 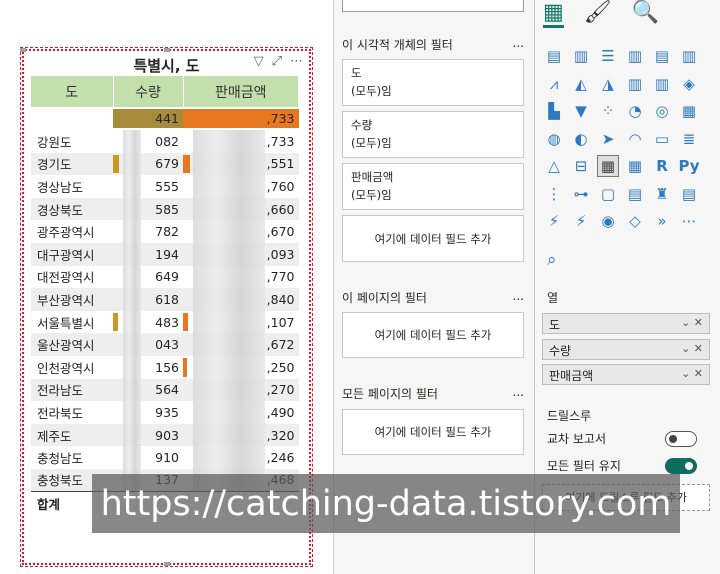 I want to click on table-row: 전라남도 564 ,270, so click(x=165, y=390).